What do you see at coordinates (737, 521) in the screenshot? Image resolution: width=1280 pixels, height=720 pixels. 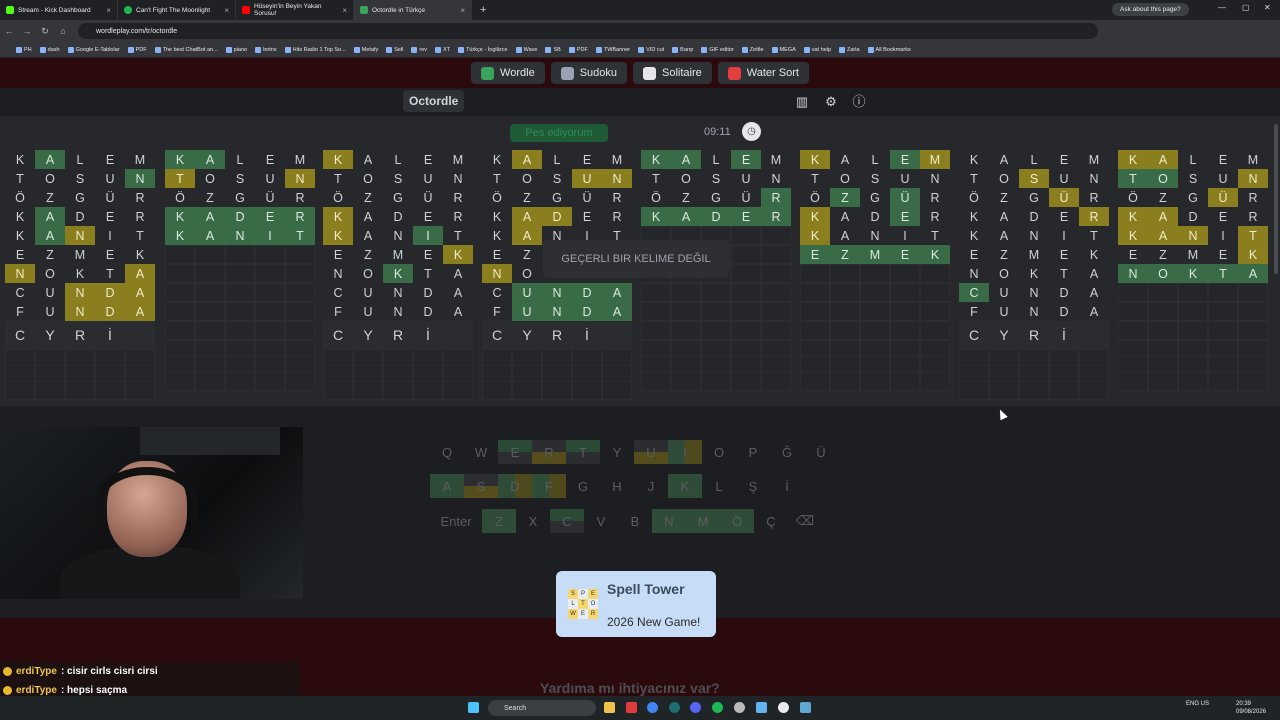 I see `key-ö: Ö` at bounding box center [737, 521].